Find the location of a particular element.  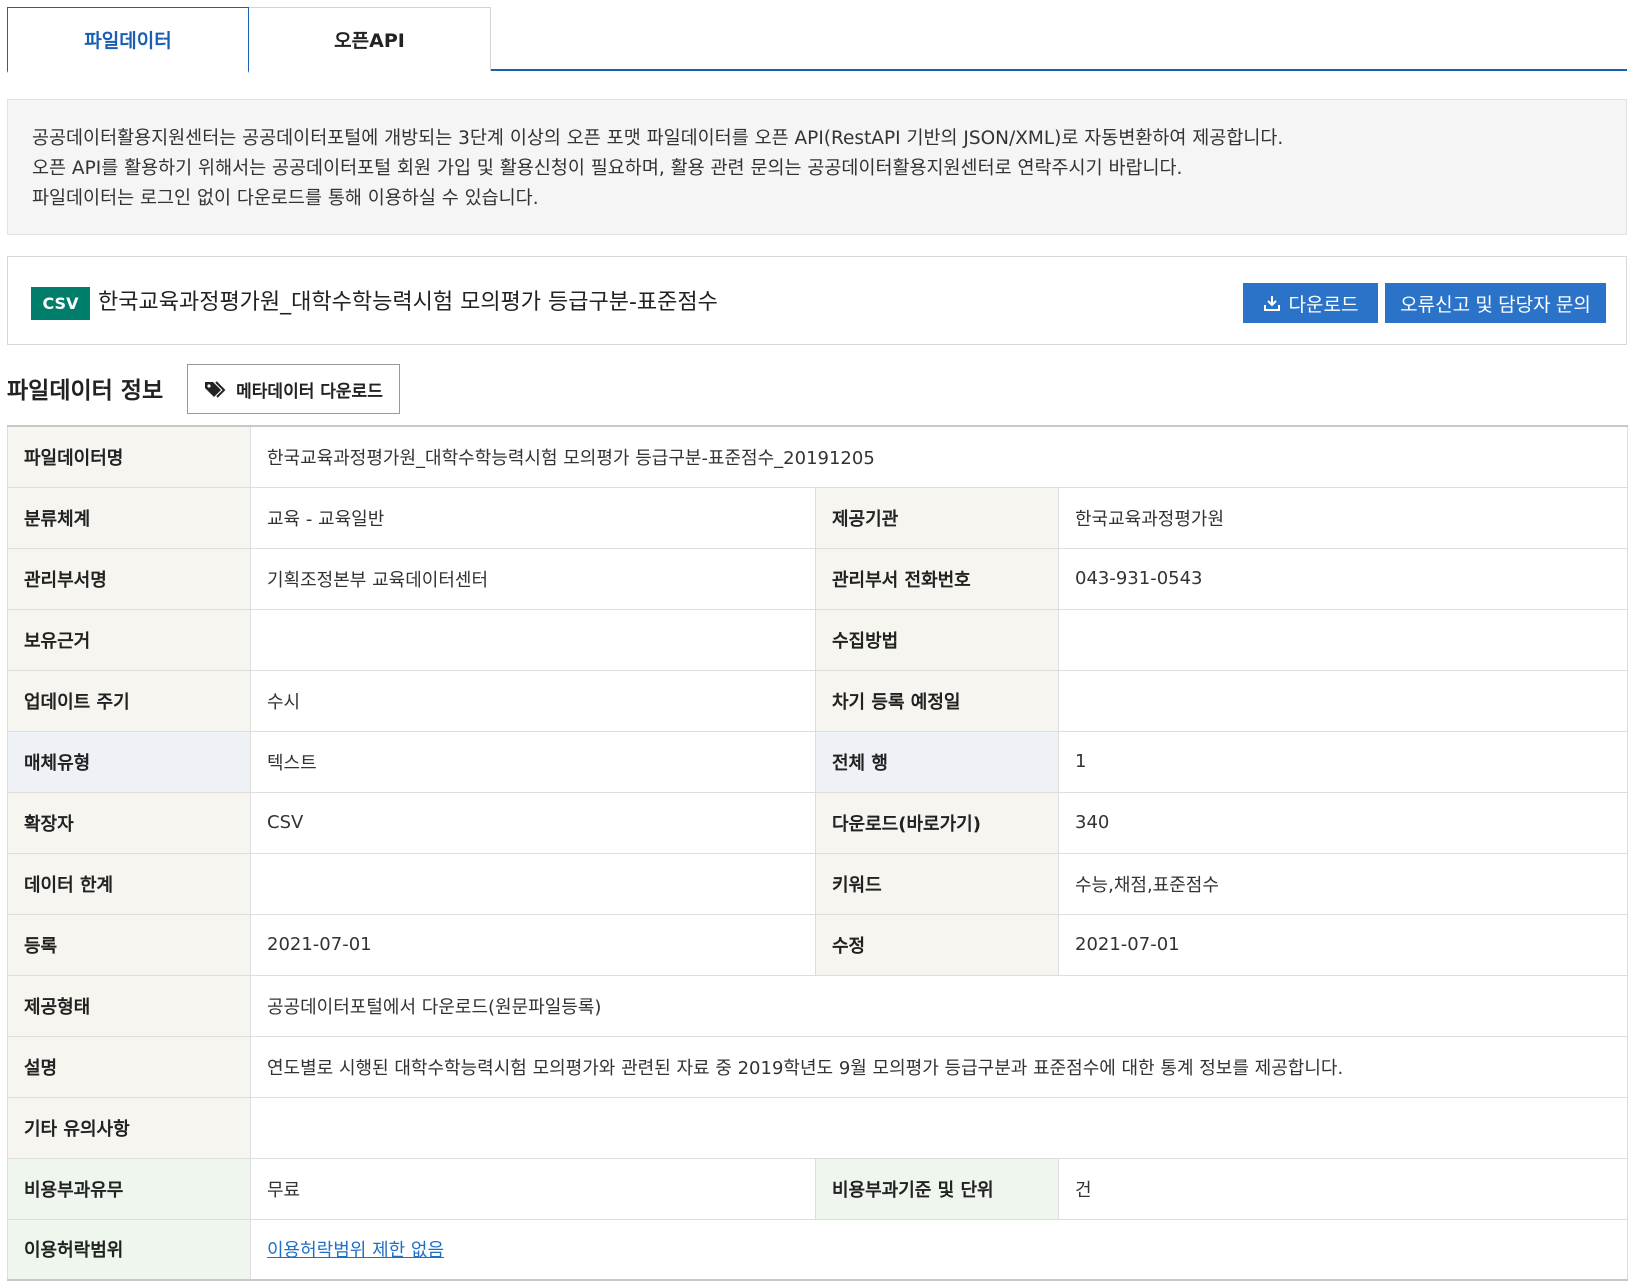

notice-line-3: 파일데이터는 로그인 없이 다운로드를 통해 이용하실 수 있습니다. is located at coordinates (285, 198).